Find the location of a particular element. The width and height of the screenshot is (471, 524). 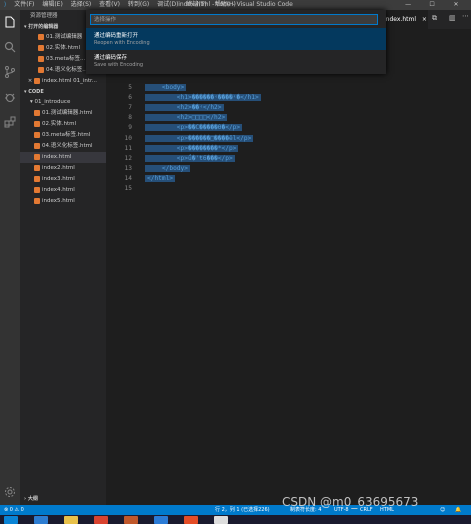

search-icon is located at coordinates (10, 47).